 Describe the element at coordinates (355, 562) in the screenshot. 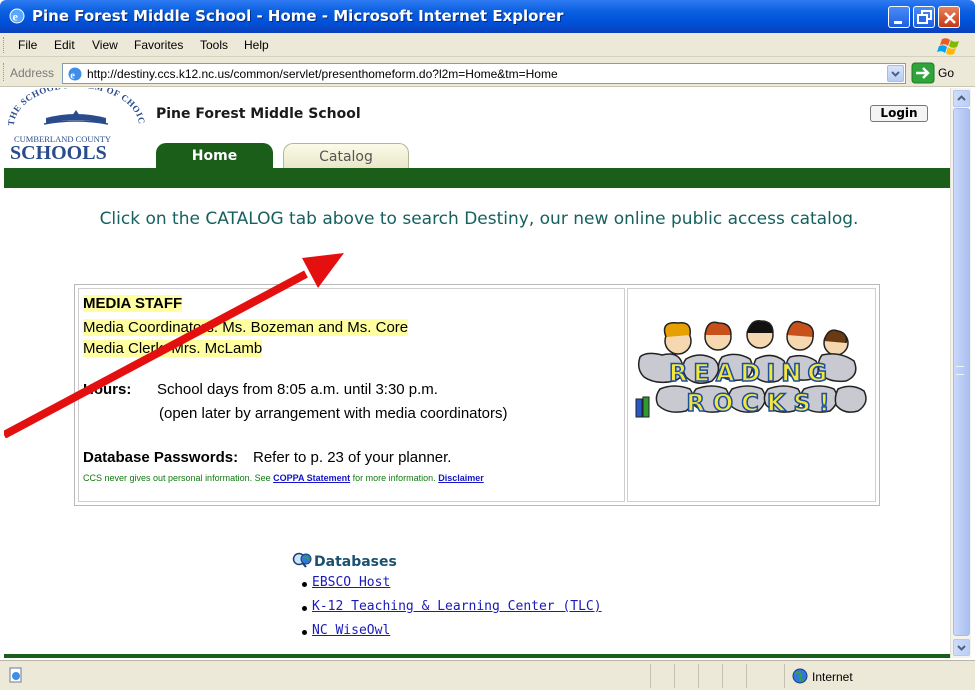

I see `databases-heading: Databases` at that location.